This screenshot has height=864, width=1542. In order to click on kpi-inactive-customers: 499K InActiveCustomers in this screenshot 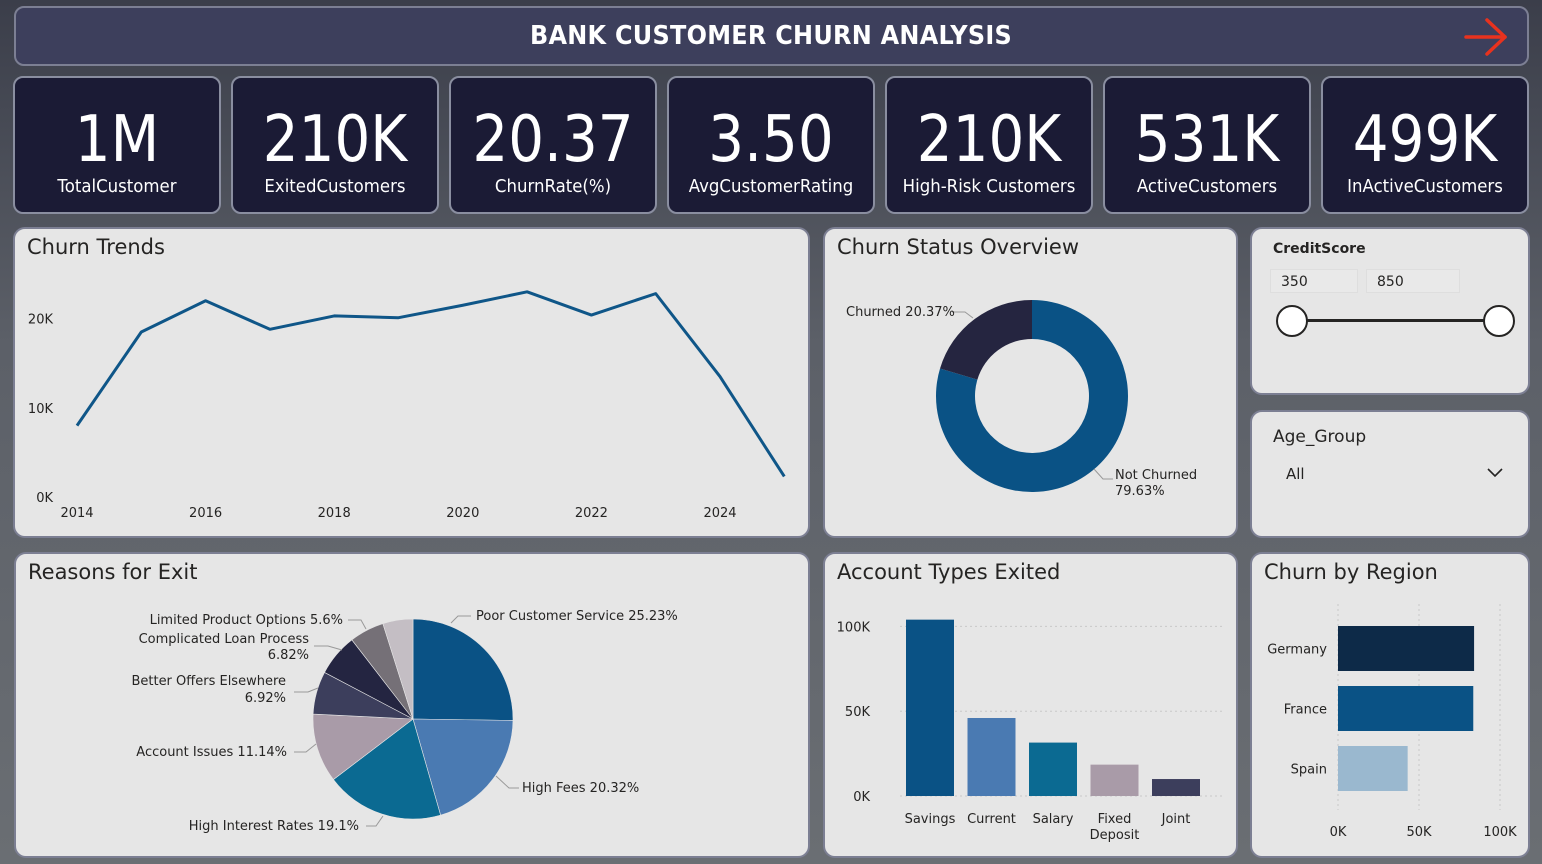, I will do `click(1425, 145)`.